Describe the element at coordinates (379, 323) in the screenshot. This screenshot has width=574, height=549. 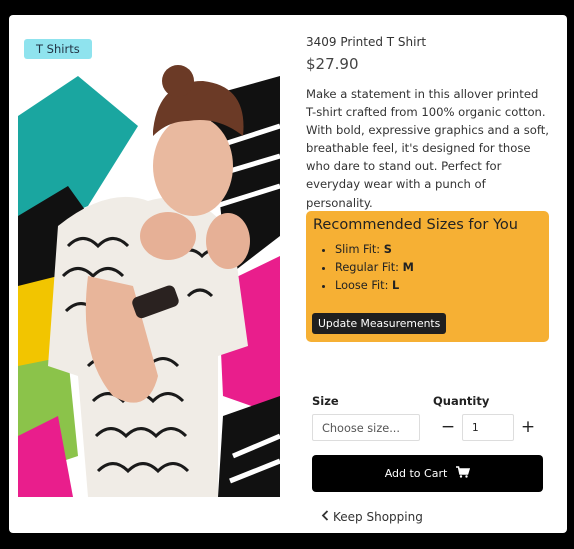
I see `update-measurements-button: Update Measurements` at that location.